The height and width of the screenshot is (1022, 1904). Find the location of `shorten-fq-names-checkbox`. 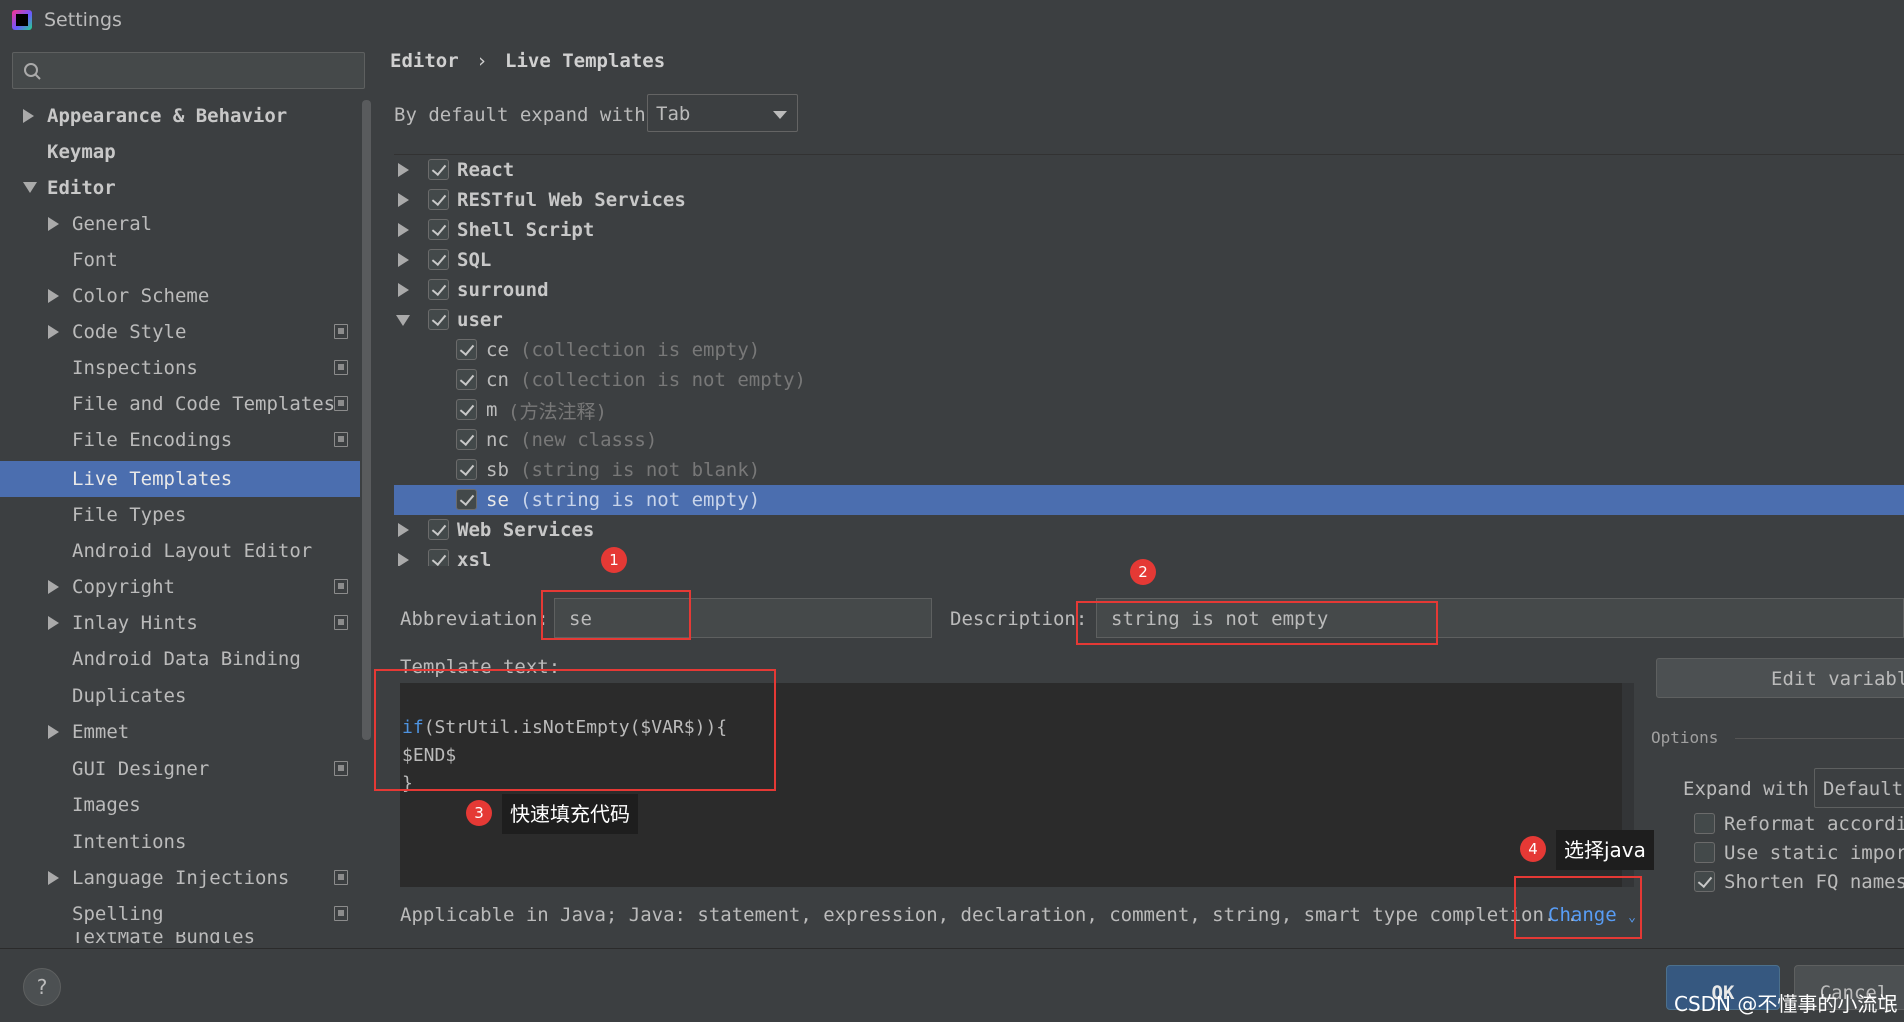

shorten-fq-names-checkbox is located at coordinates (1704, 881).